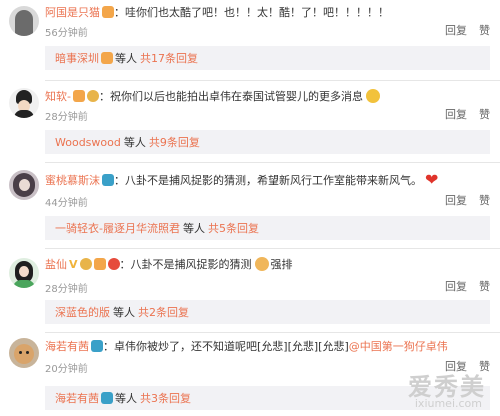  I want to click on timestamp: 20分钟前, so click(66, 369).